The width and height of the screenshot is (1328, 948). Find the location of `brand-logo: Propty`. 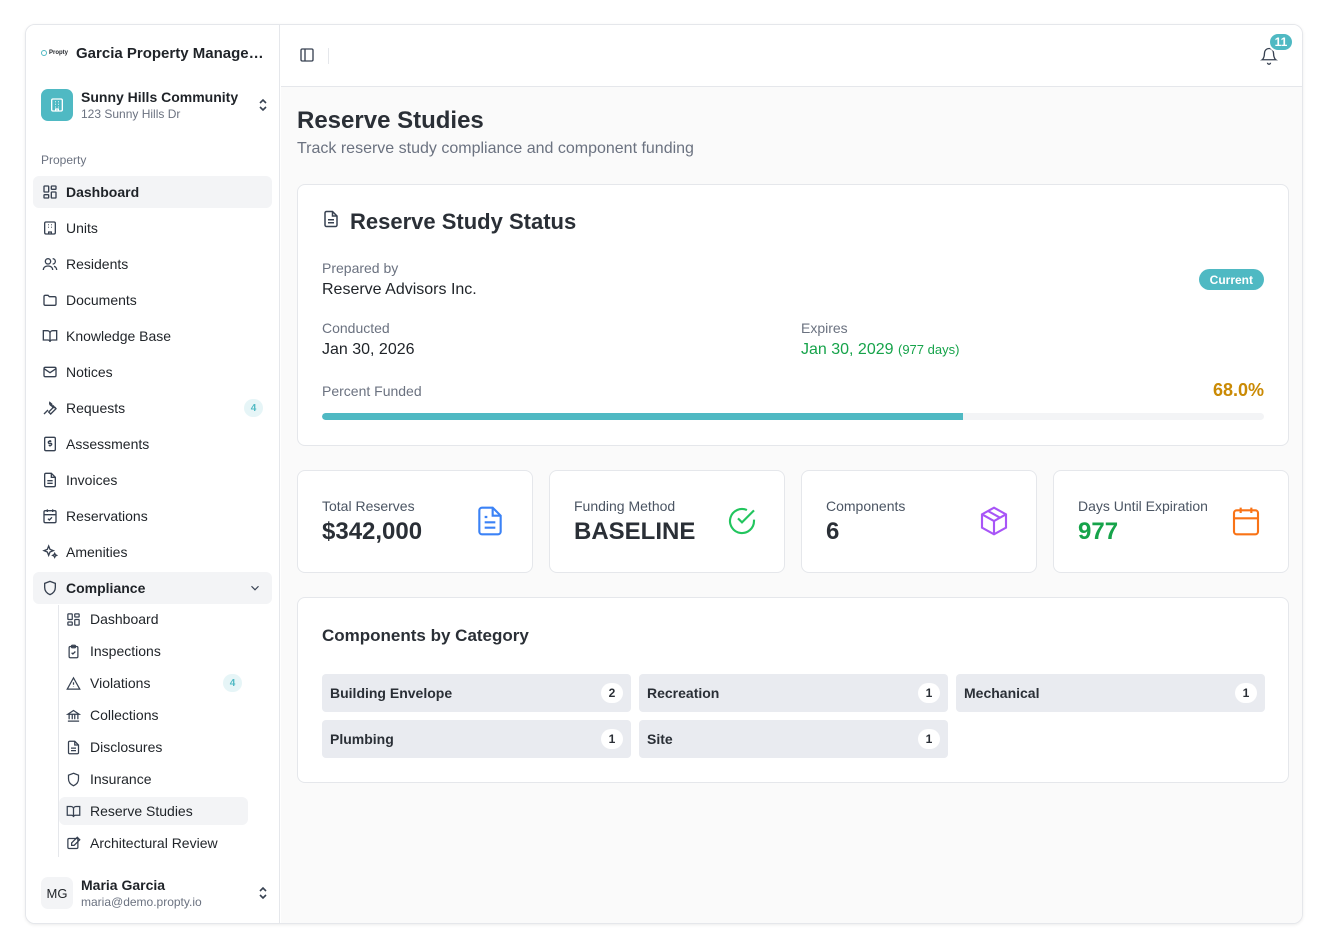

brand-logo: Propty is located at coordinates (54, 53).